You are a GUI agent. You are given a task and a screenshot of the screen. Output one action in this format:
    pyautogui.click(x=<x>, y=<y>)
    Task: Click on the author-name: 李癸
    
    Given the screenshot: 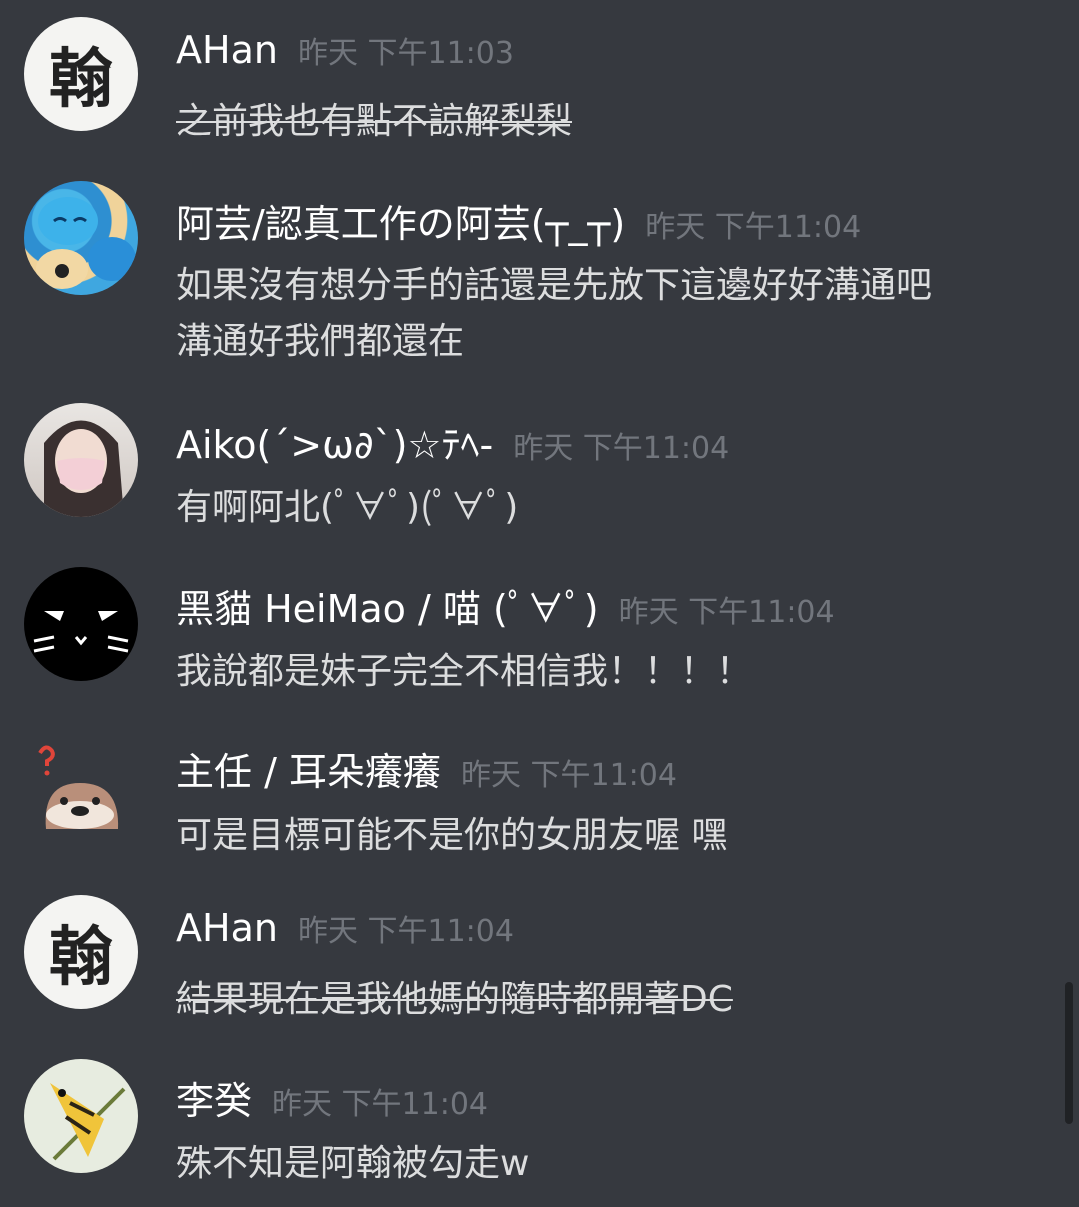 What is the action you would take?
    pyautogui.click(x=214, y=1097)
    